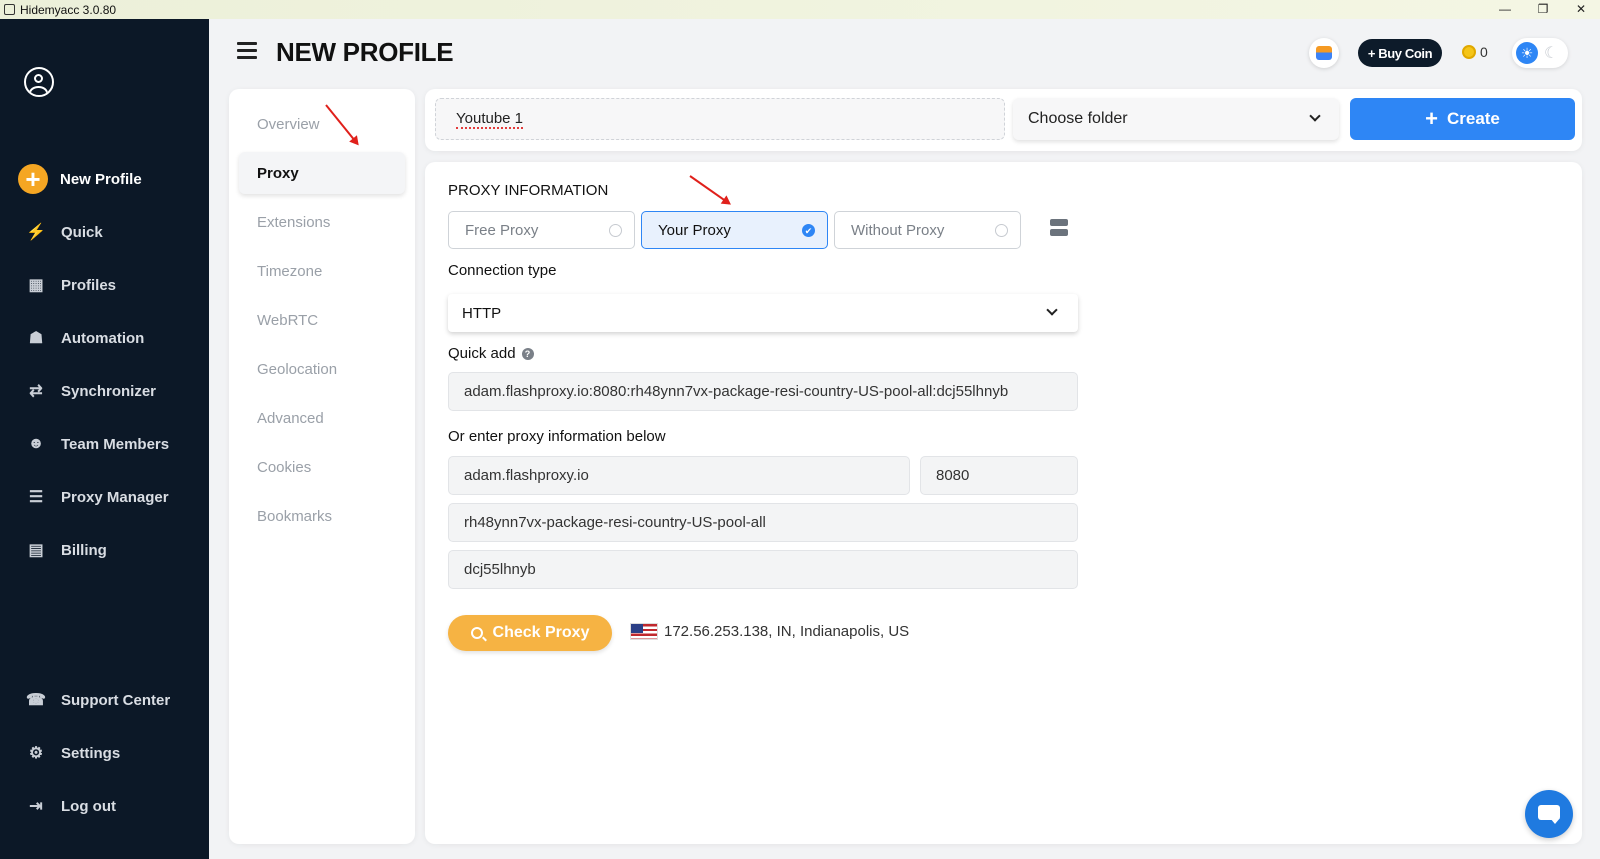  Describe the element at coordinates (104, 232) in the screenshot. I see `sidebar-item-quick: ⚡ Quick` at that location.